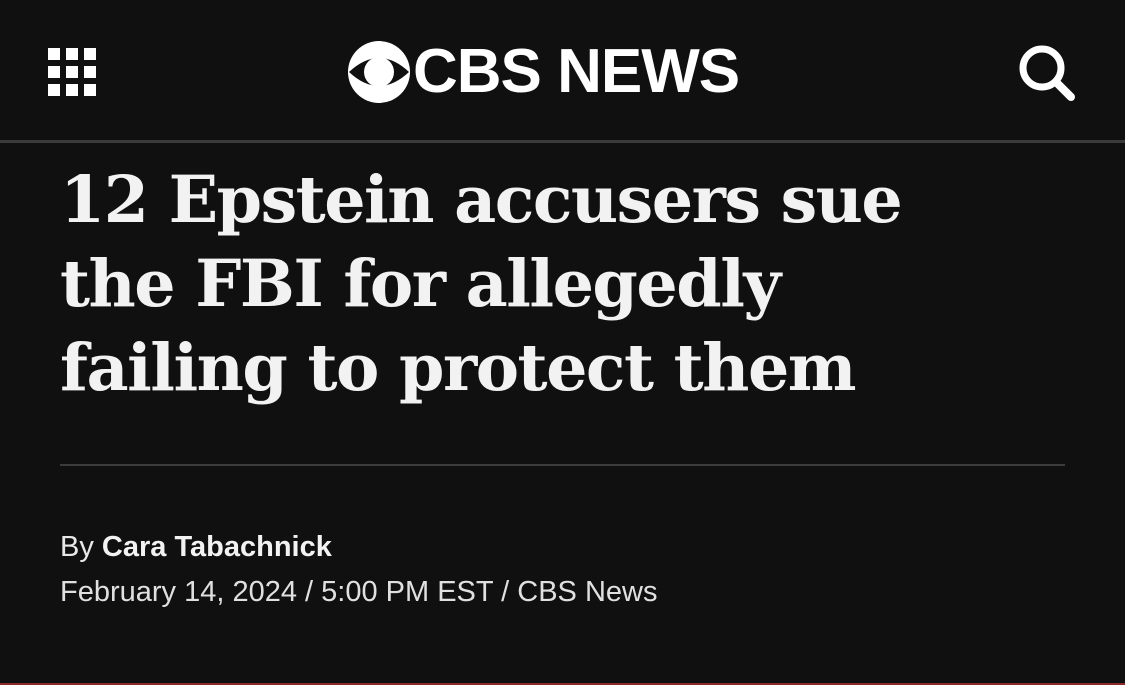 This screenshot has height=685, width=1125. Describe the element at coordinates (178, 592) in the screenshot. I see `publish-date: February 14, 2024` at that location.